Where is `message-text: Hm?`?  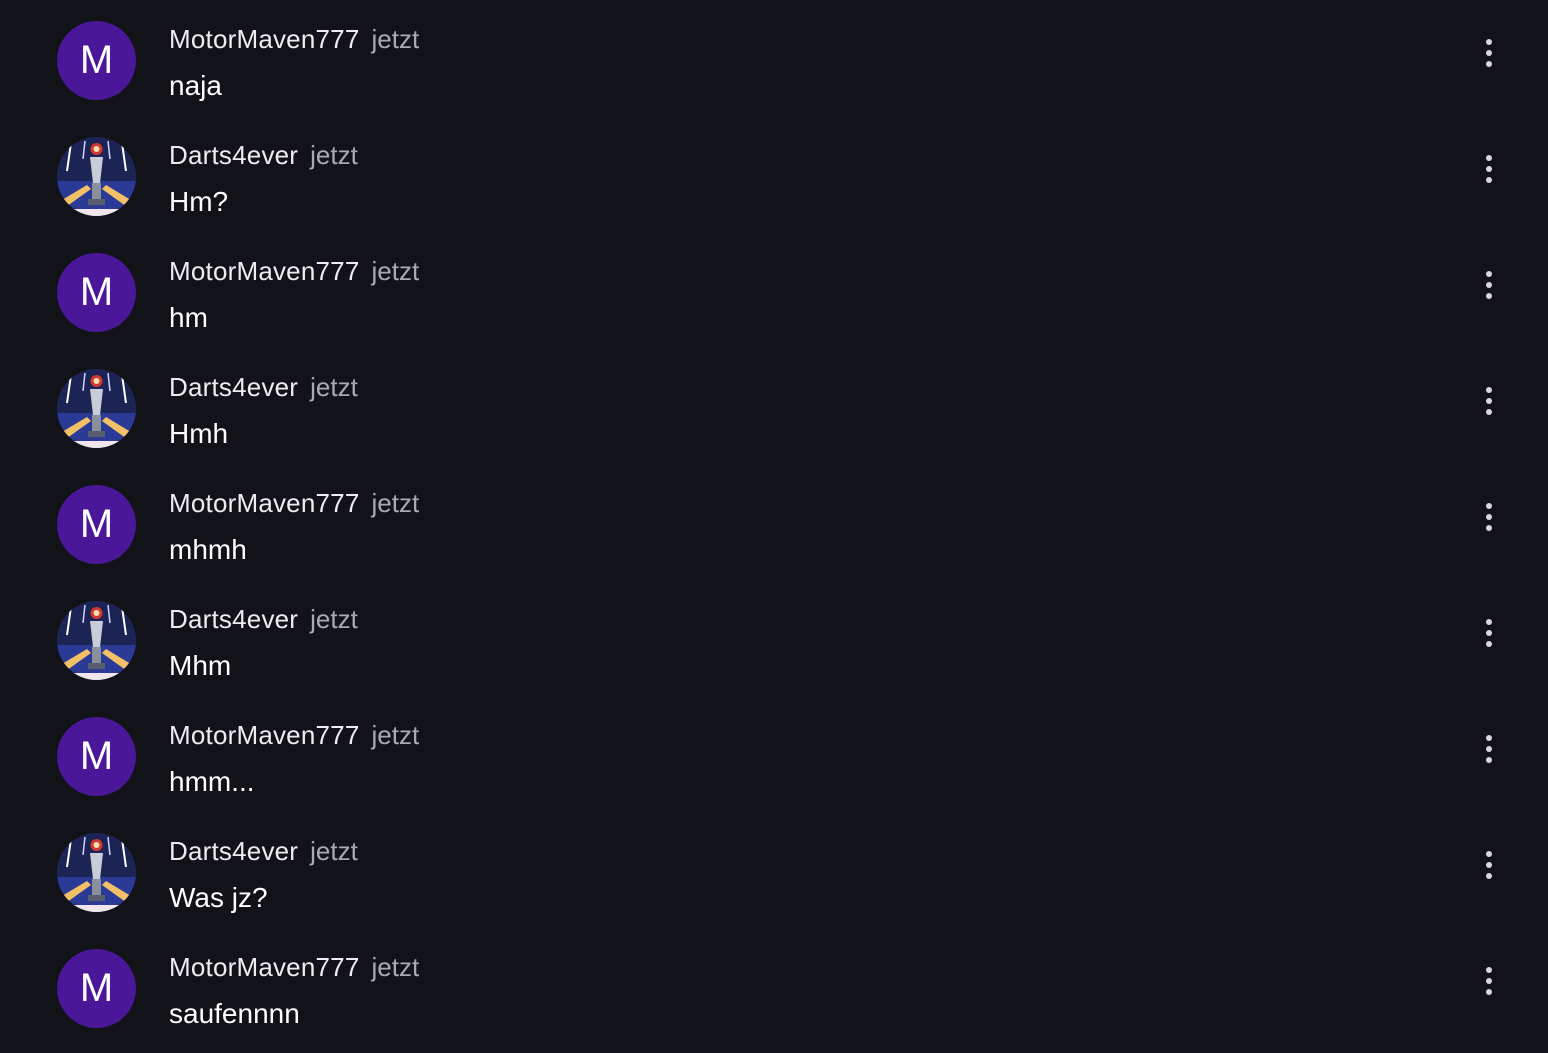
message-text: Hm? is located at coordinates (199, 201).